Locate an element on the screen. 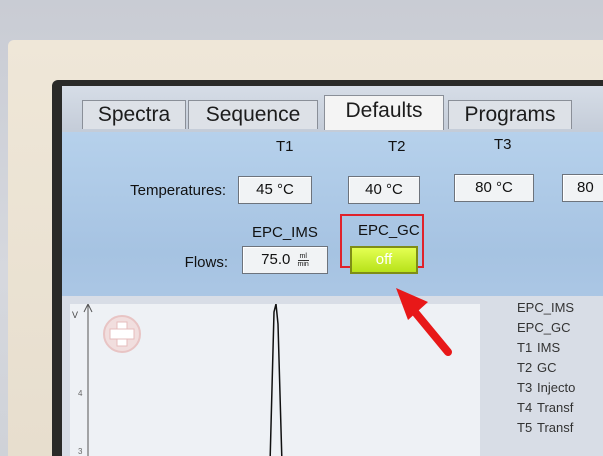  flow-unit: ml min is located at coordinates (303, 260).